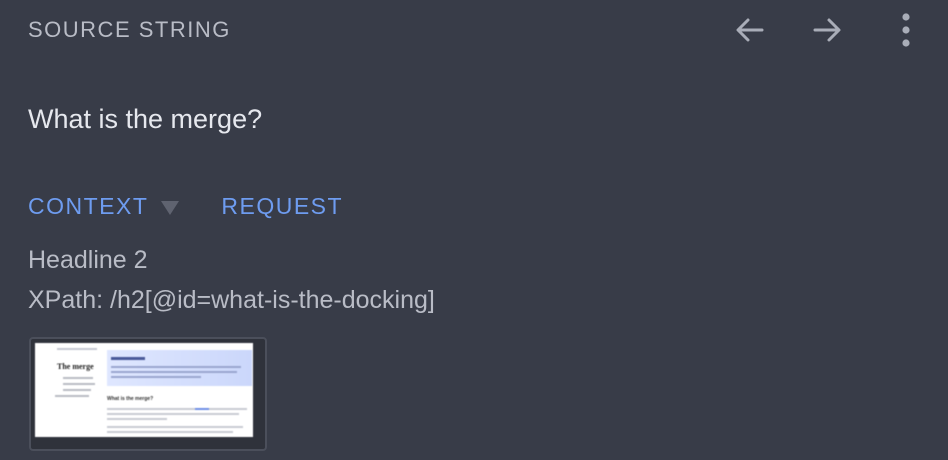 This screenshot has width=948, height=460. I want to click on screenshot-preview: The merge What is the merge?, so click(144, 390).